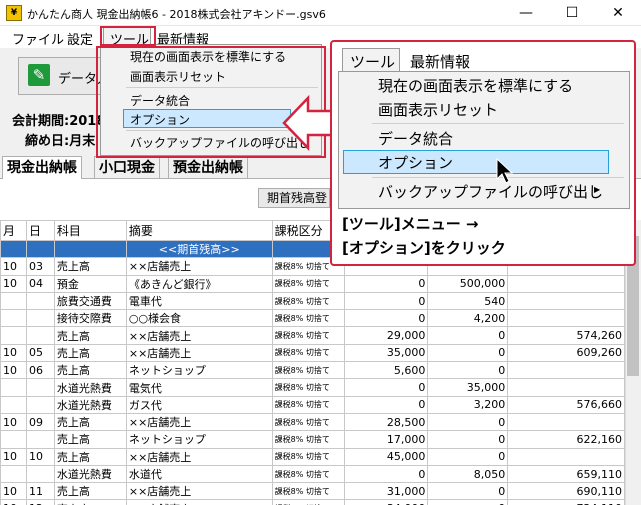 The width and height of the screenshot is (641, 505). I want to click on minimize-icon: —, so click(526, 13).